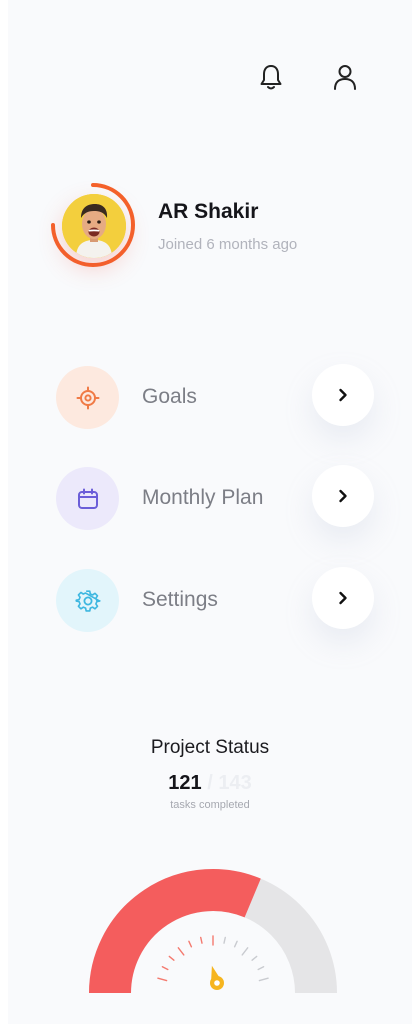  I want to click on gear-icon, so click(87, 600).